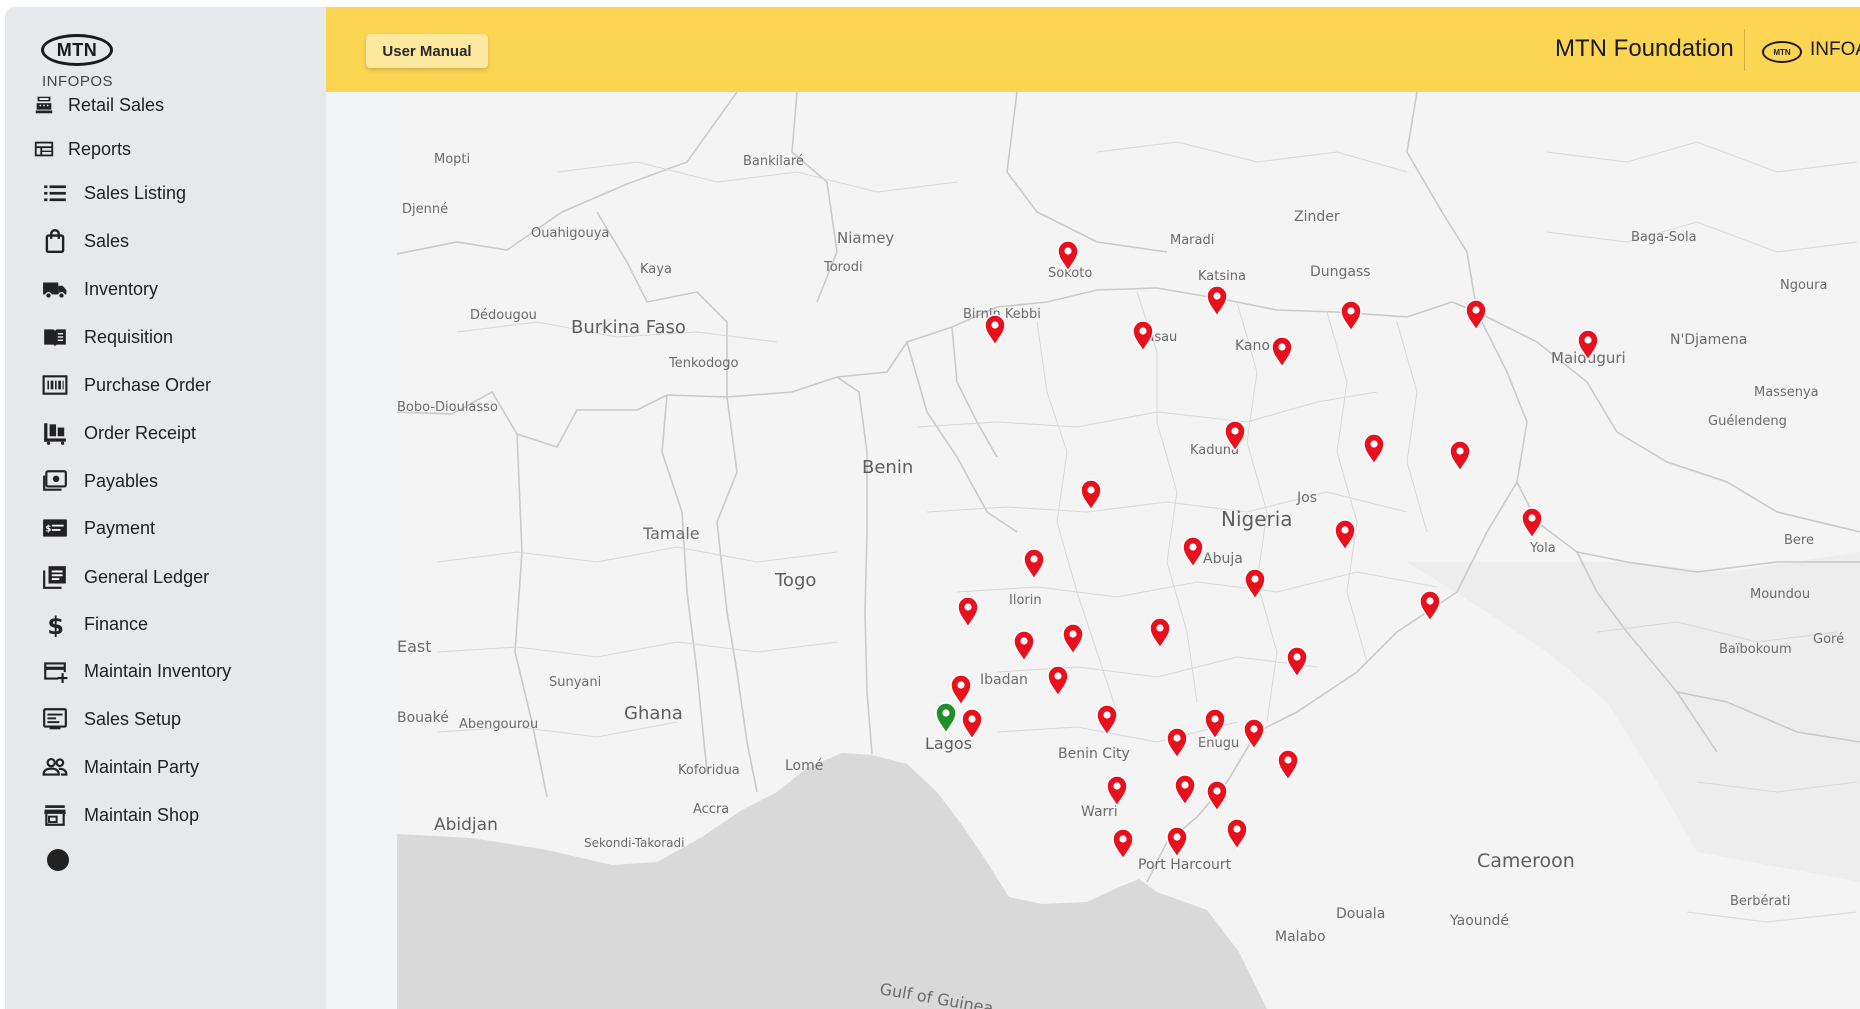 The height and width of the screenshot is (1009, 1860). Describe the element at coordinates (570, 233) in the screenshot. I see `label-ouahigouya: Ouahigouya` at that location.